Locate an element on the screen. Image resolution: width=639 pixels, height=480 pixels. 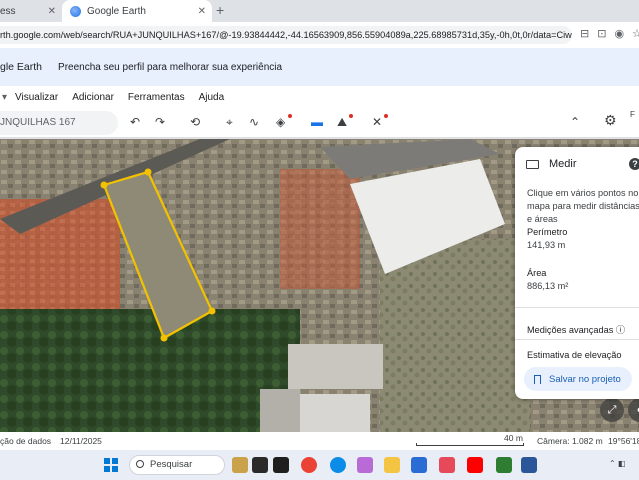
spreadsheet-icon is located at coordinates (504, 465).